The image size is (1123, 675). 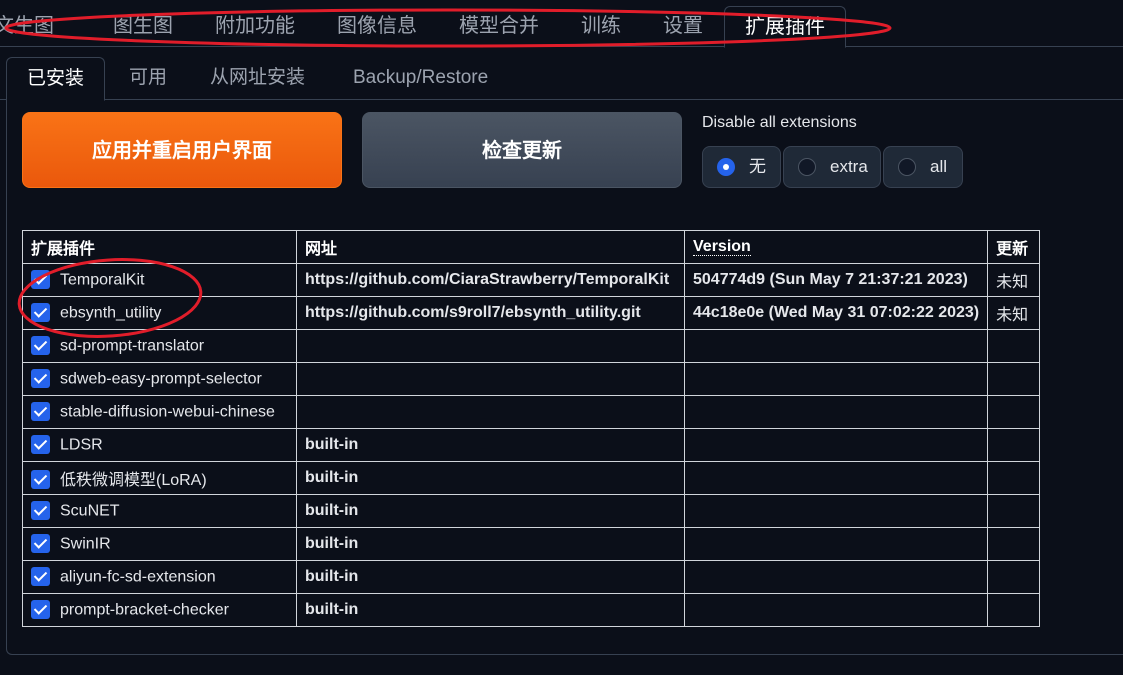 I want to click on extension-name: ebsynth_utility, so click(x=111, y=313).